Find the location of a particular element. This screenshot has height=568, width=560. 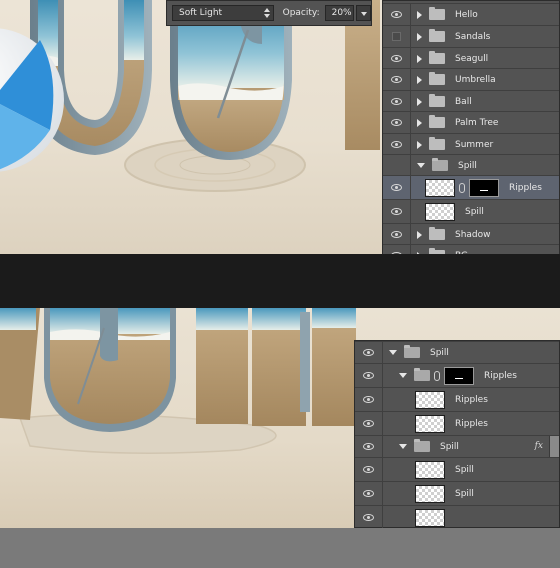

layer-row-ripples-2: Ripples is located at coordinates (457, 423).